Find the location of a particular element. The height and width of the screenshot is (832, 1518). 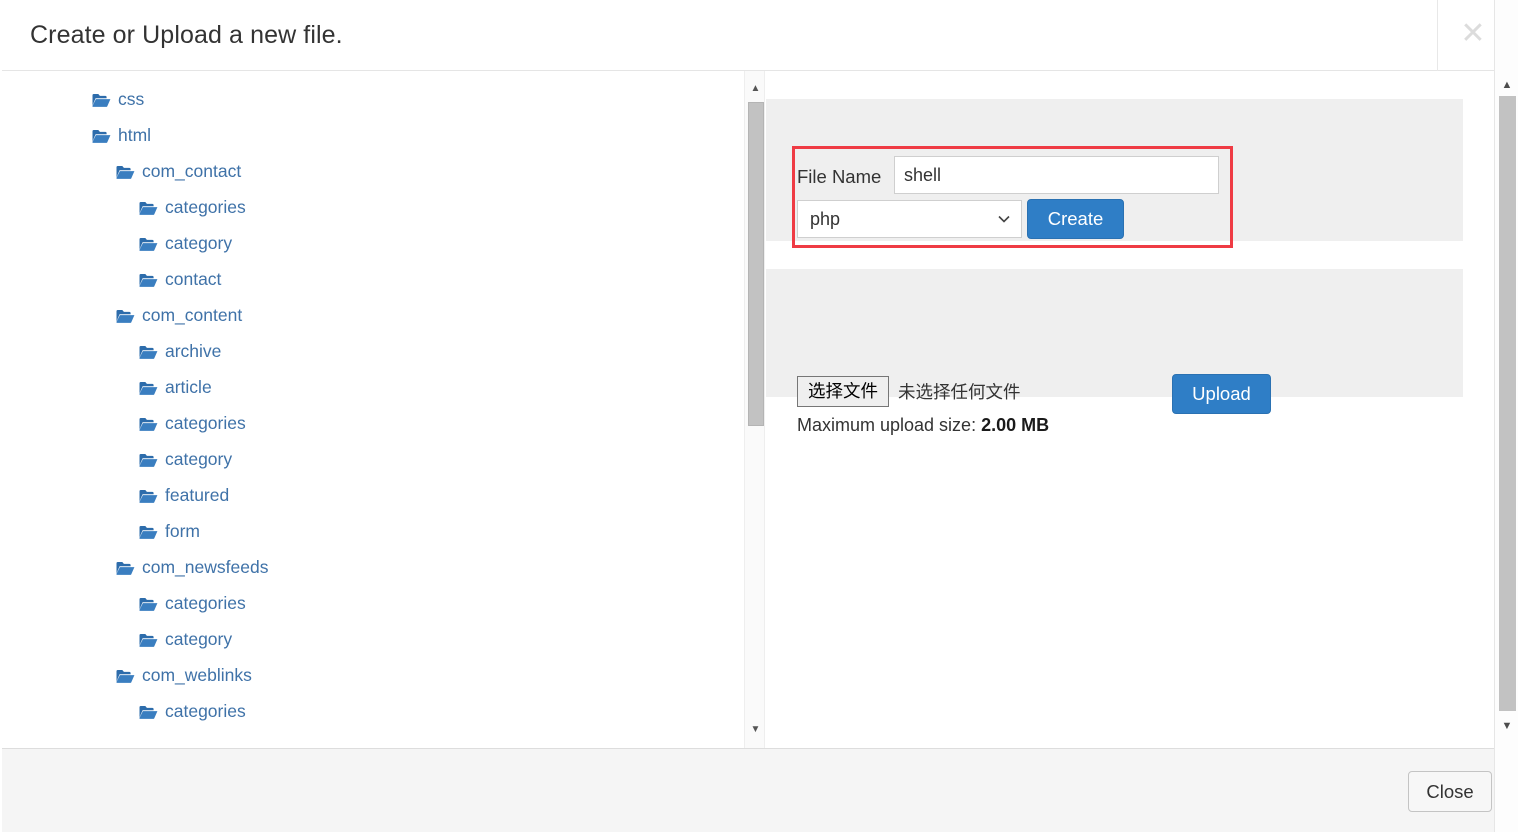

max-upload-size-label: Maximum upload size: 2.00 MB is located at coordinates (923, 425).